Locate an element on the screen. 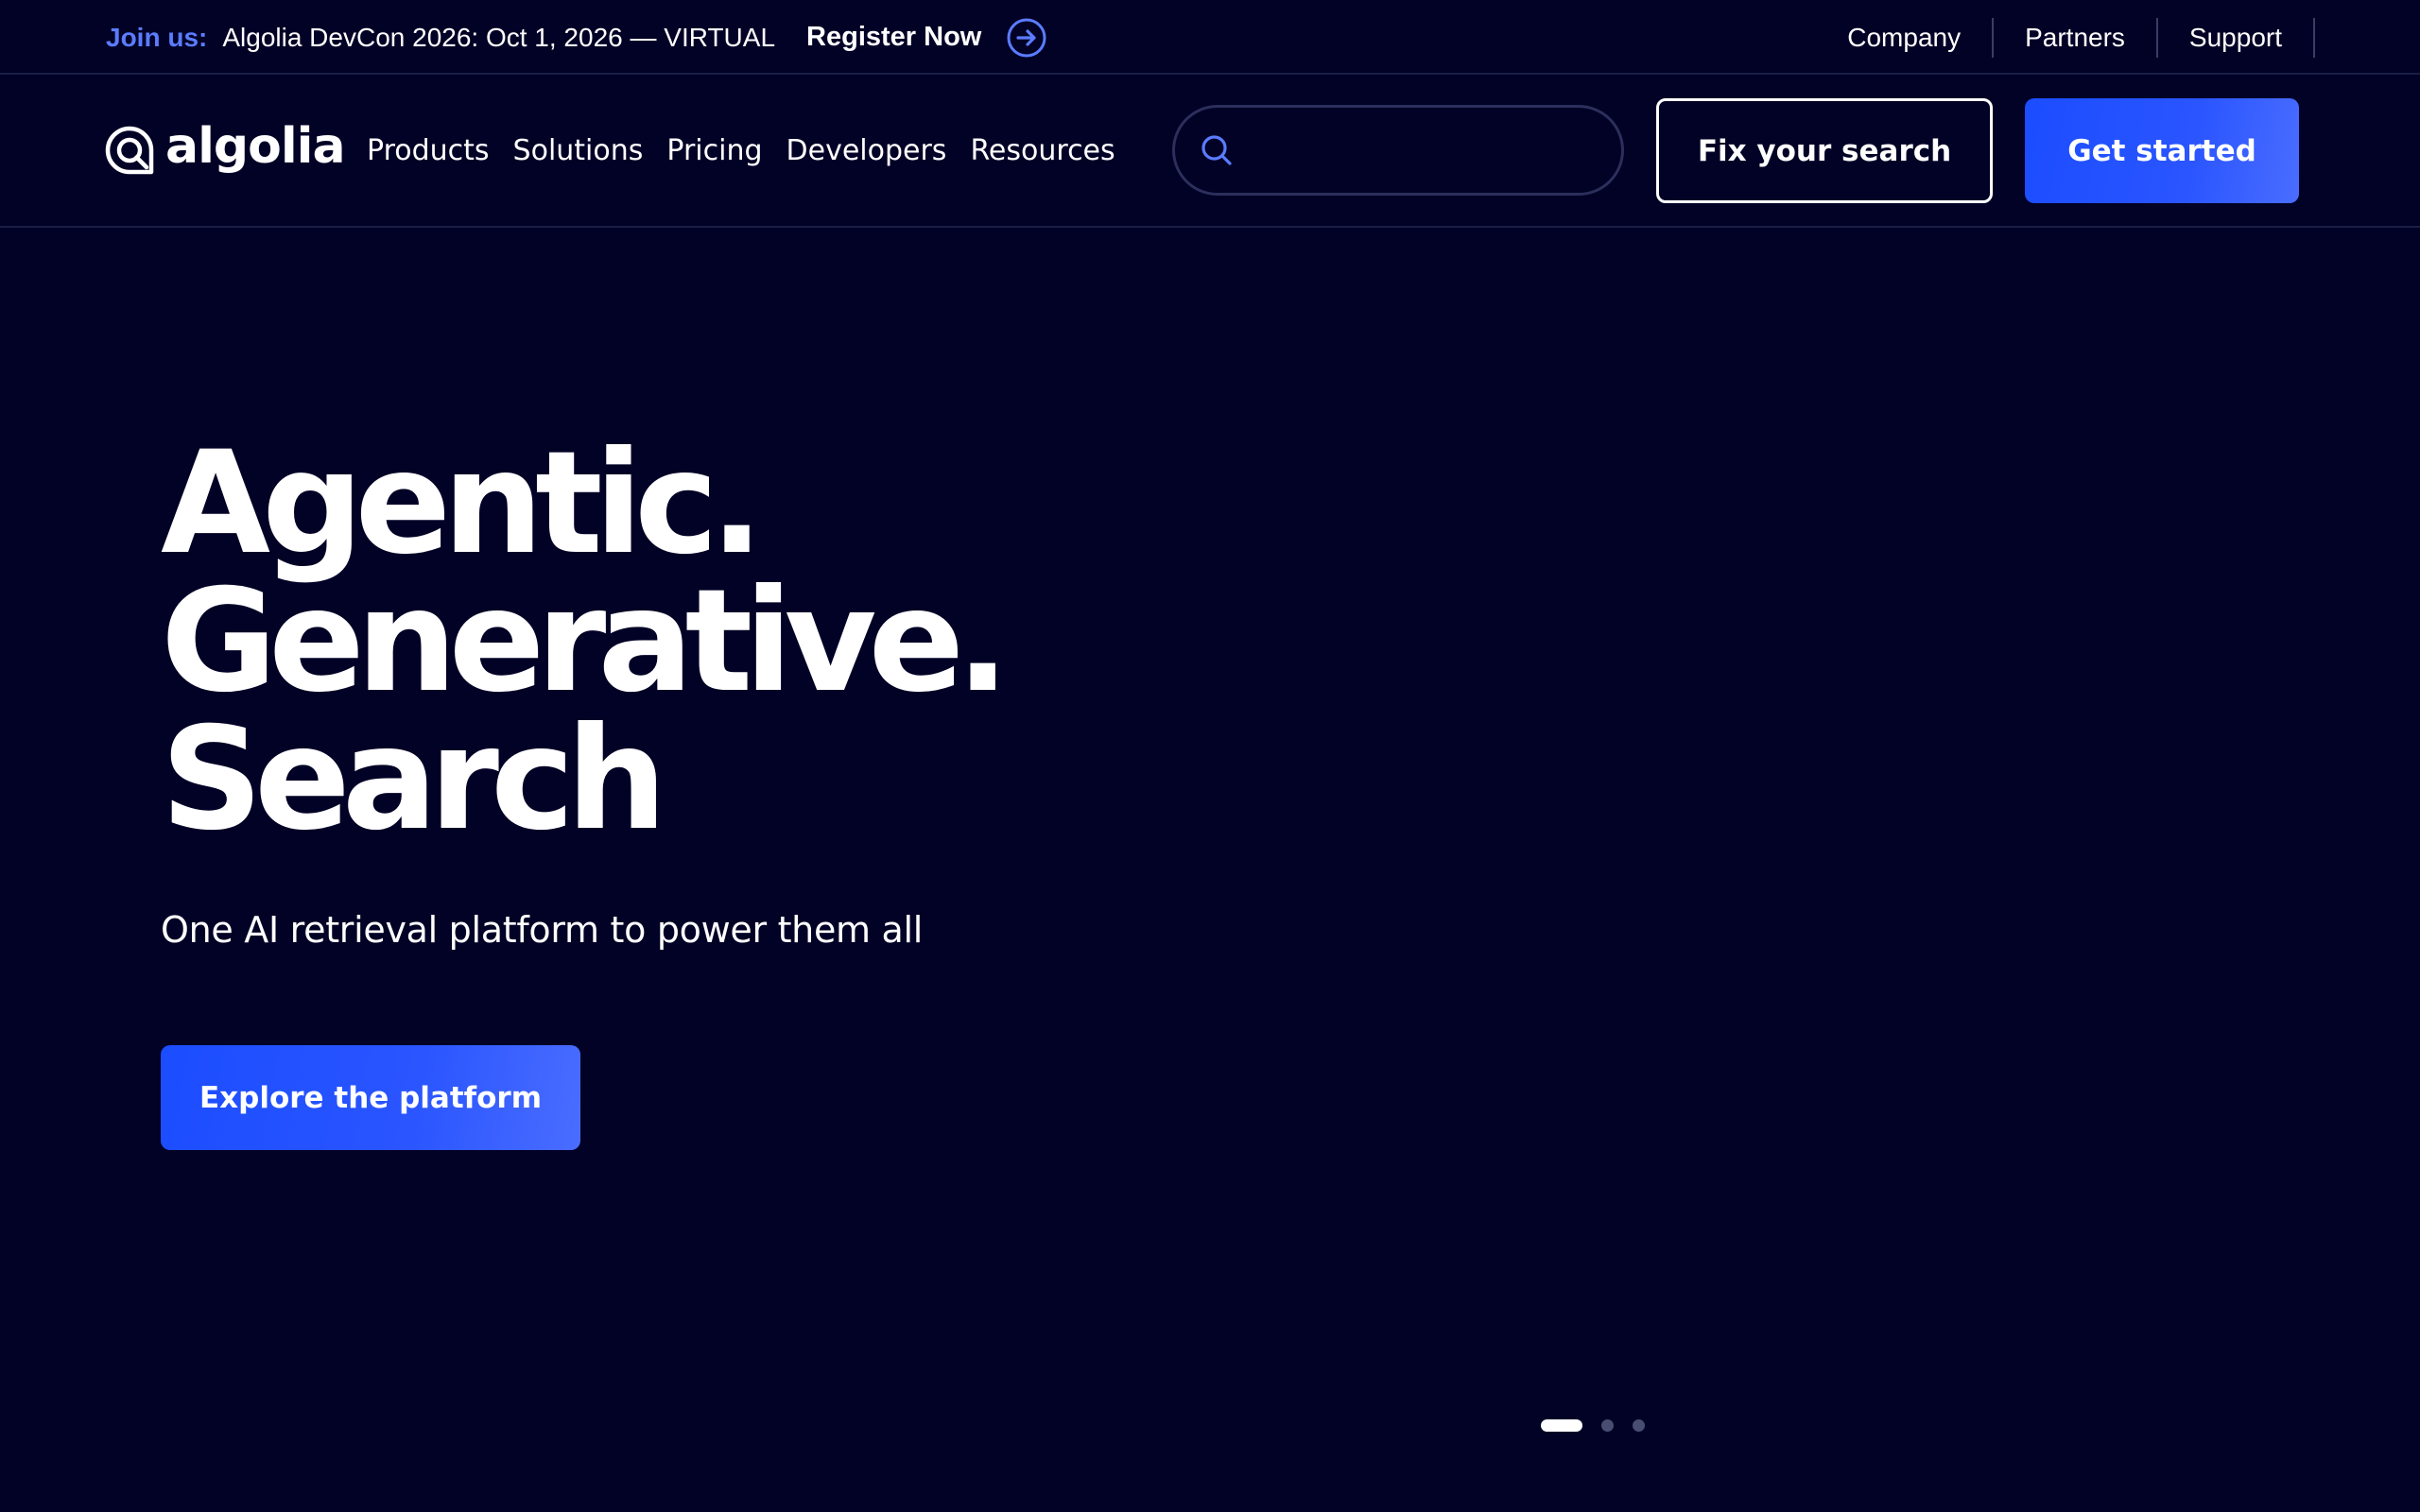 The image size is (2420, 1512). hero-headline-line-1: Agentic. is located at coordinates (462, 503).